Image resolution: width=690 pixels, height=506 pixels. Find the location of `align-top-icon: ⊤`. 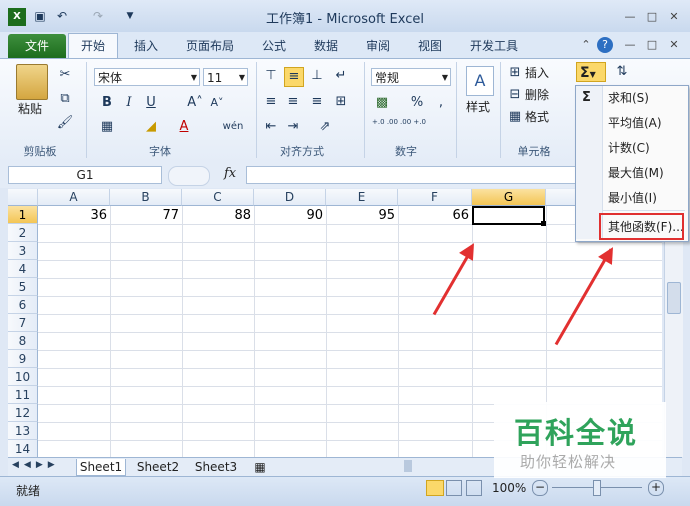

align-top-icon: ⊤ is located at coordinates (271, 76).